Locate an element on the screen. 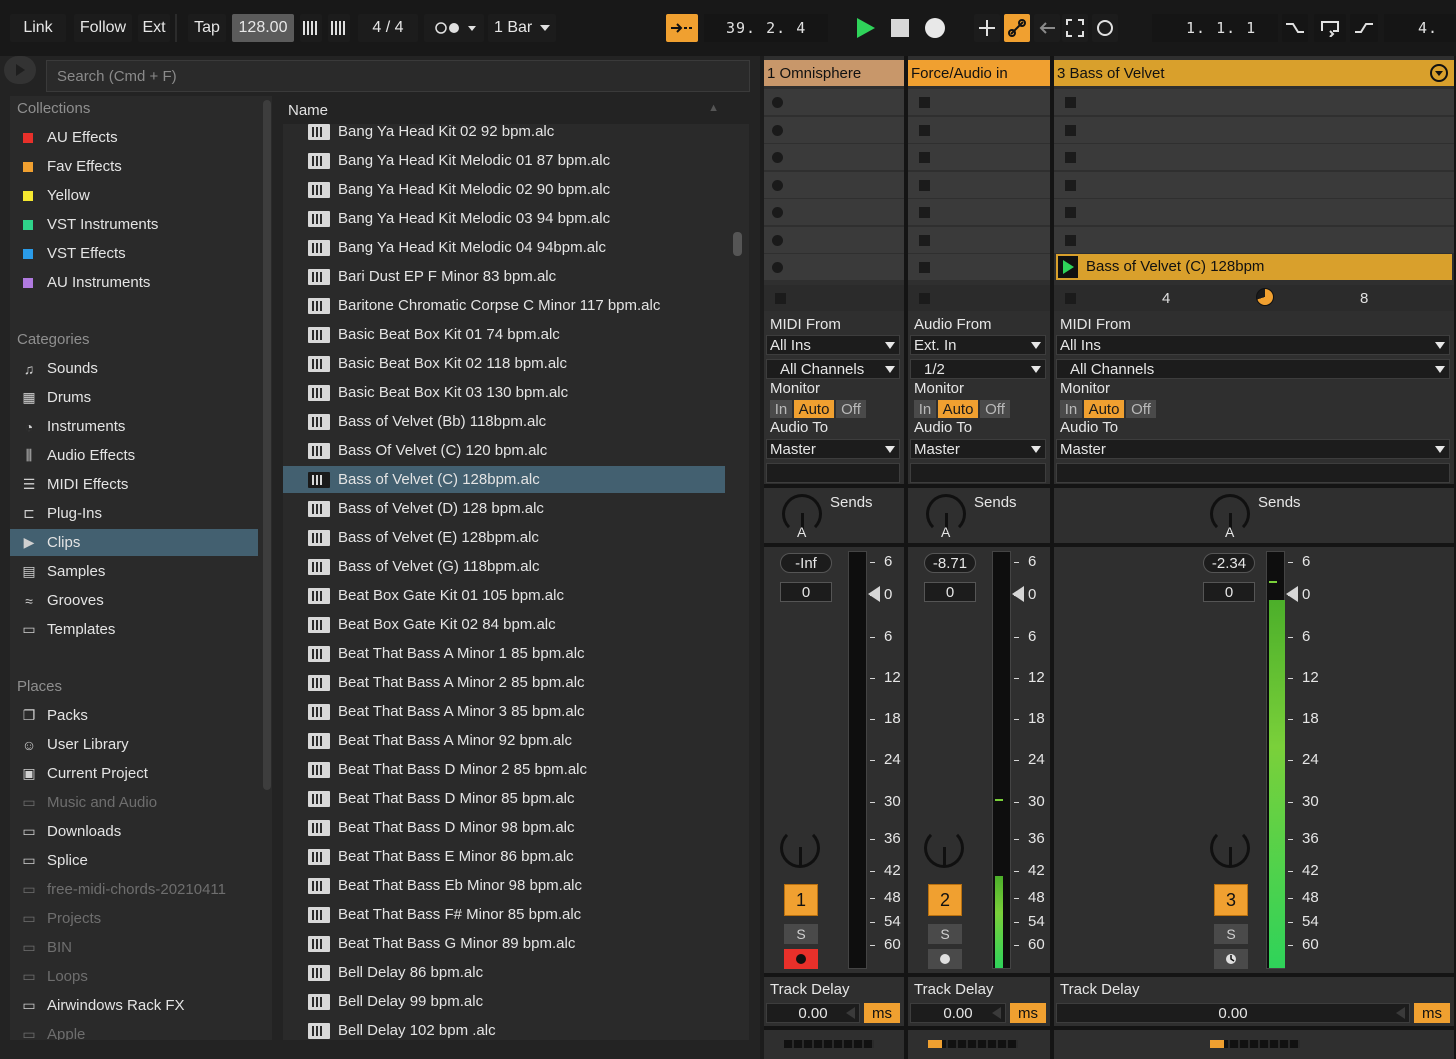  category-item: ☰ MIDI Effects is located at coordinates (134, 484).